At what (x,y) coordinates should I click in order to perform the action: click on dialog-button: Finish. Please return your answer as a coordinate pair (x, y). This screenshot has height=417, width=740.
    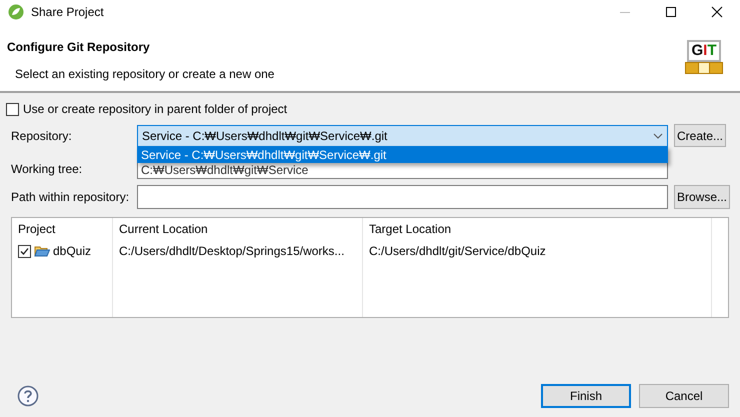
    Looking at the image, I should click on (586, 396).